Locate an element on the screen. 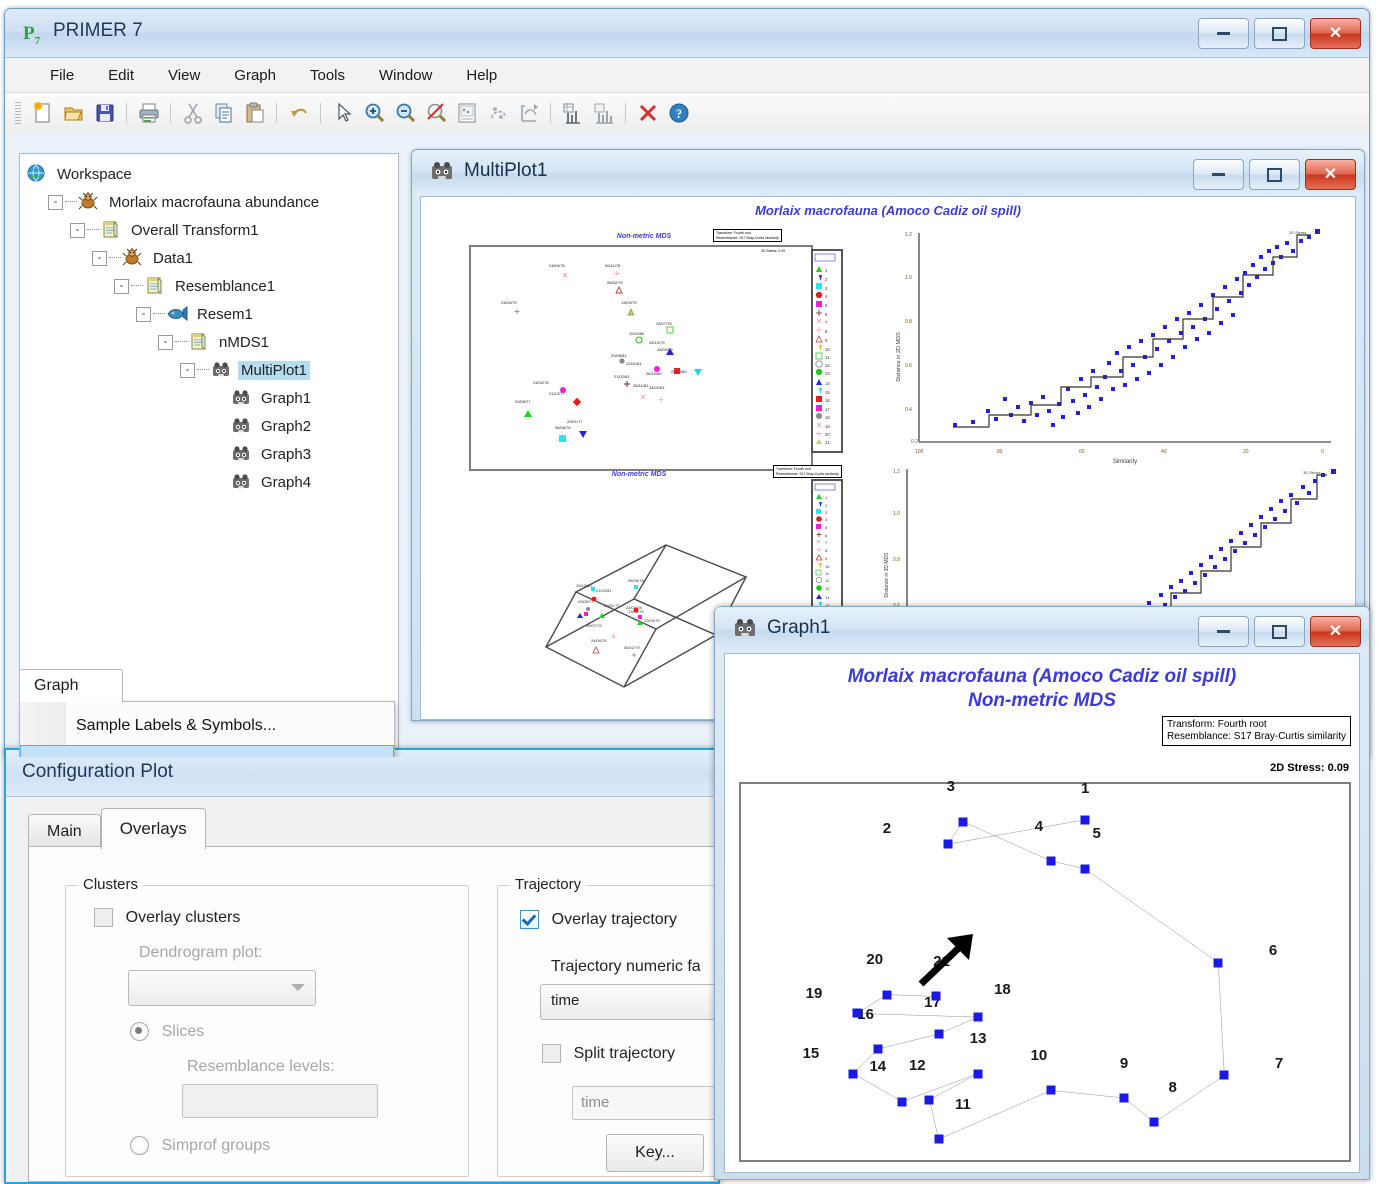  split-trajectory-row: Split trajectory is located at coordinates (608, 1053).